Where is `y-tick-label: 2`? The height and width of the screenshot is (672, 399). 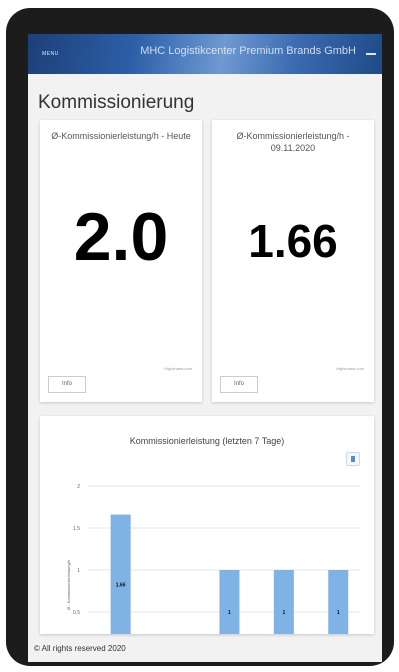 y-tick-label: 2 is located at coordinates (78, 487).